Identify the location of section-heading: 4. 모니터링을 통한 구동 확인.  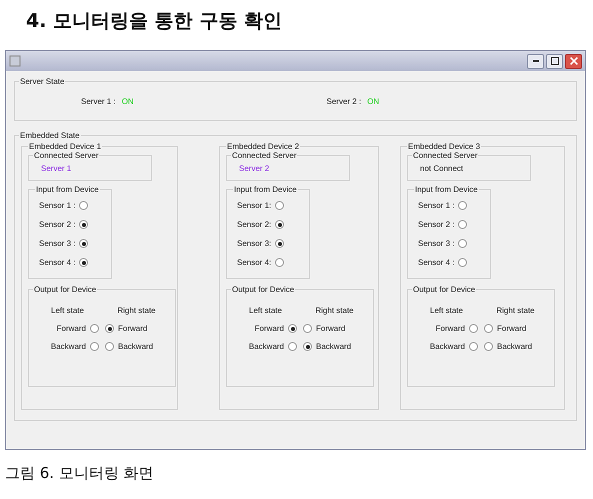
(154, 21).